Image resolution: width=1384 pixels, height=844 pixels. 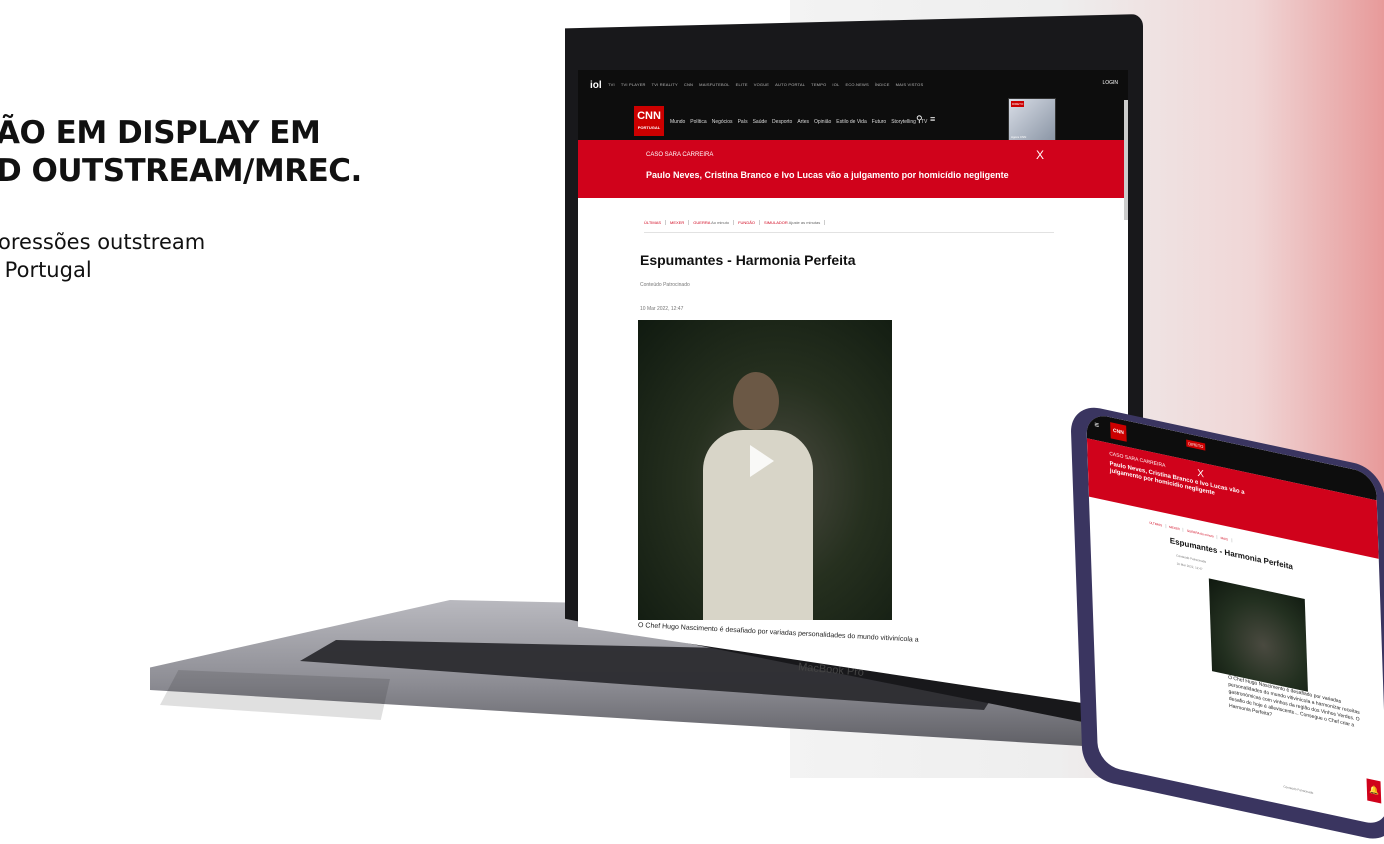 I want to click on main-nav-item: Artes, so click(x=803, y=122).